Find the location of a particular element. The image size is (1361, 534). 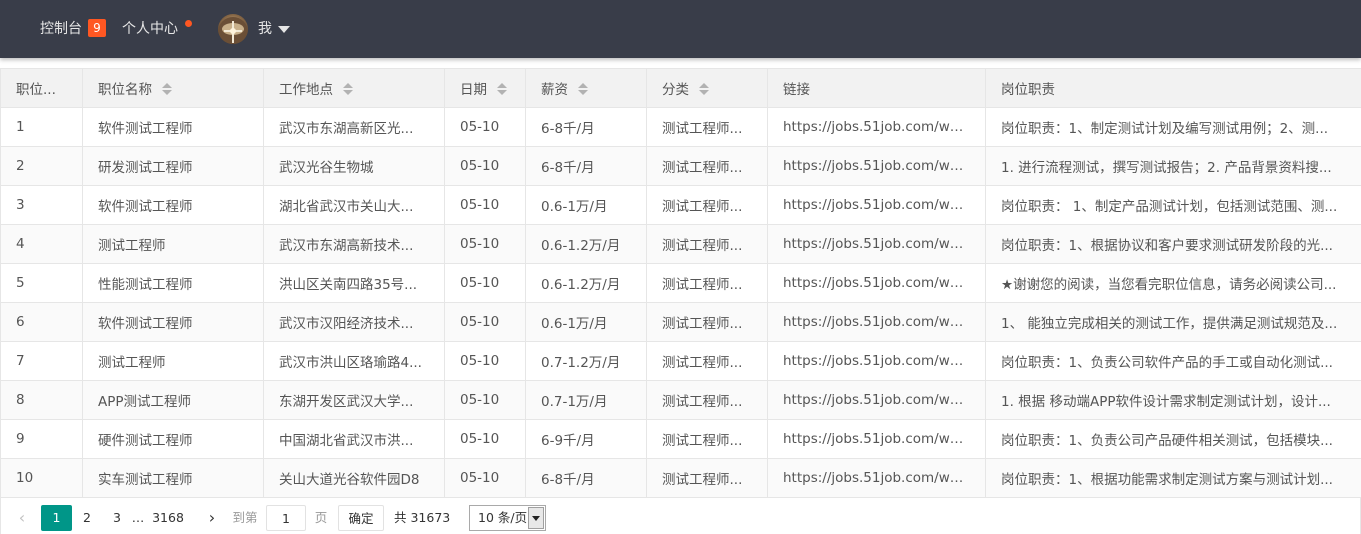

page-button-last: 3168 is located at coordinates (168, 518).